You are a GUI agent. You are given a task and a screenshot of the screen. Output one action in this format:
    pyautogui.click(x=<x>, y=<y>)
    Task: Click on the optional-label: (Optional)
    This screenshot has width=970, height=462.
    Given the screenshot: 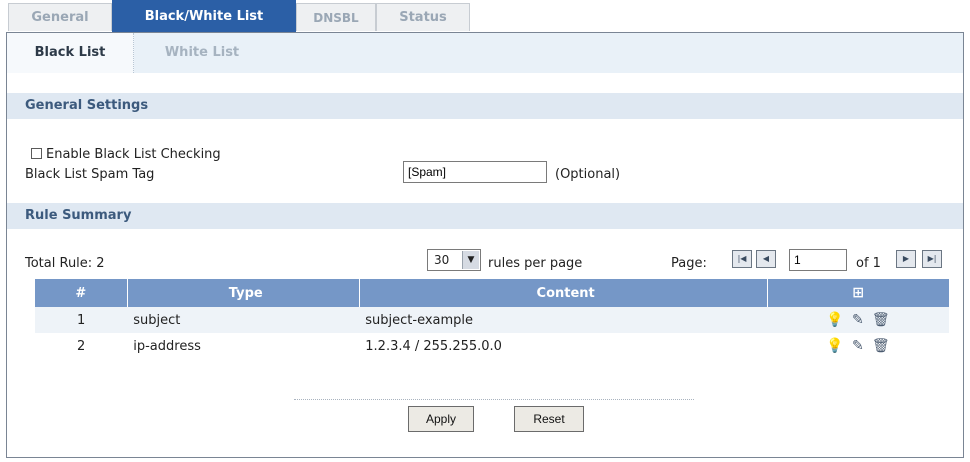 What is the action you would take?
    pyautogui.click(x=588, y=174)
    